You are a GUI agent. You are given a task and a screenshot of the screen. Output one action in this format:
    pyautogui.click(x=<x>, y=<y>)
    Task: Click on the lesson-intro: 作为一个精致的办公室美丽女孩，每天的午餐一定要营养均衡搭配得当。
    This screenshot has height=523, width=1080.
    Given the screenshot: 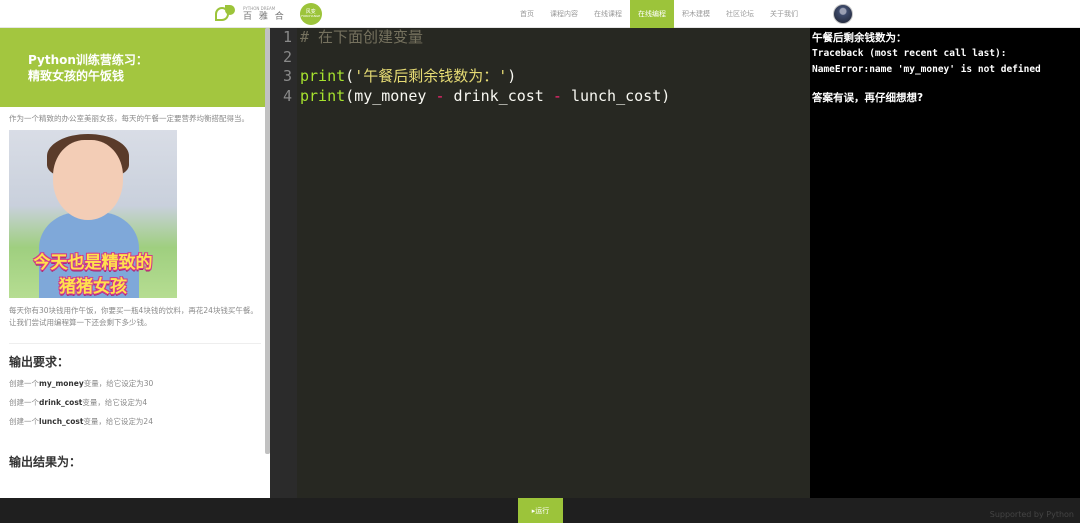 What is the action you would take?
    pyautogui.click(x=129, y=118)
    